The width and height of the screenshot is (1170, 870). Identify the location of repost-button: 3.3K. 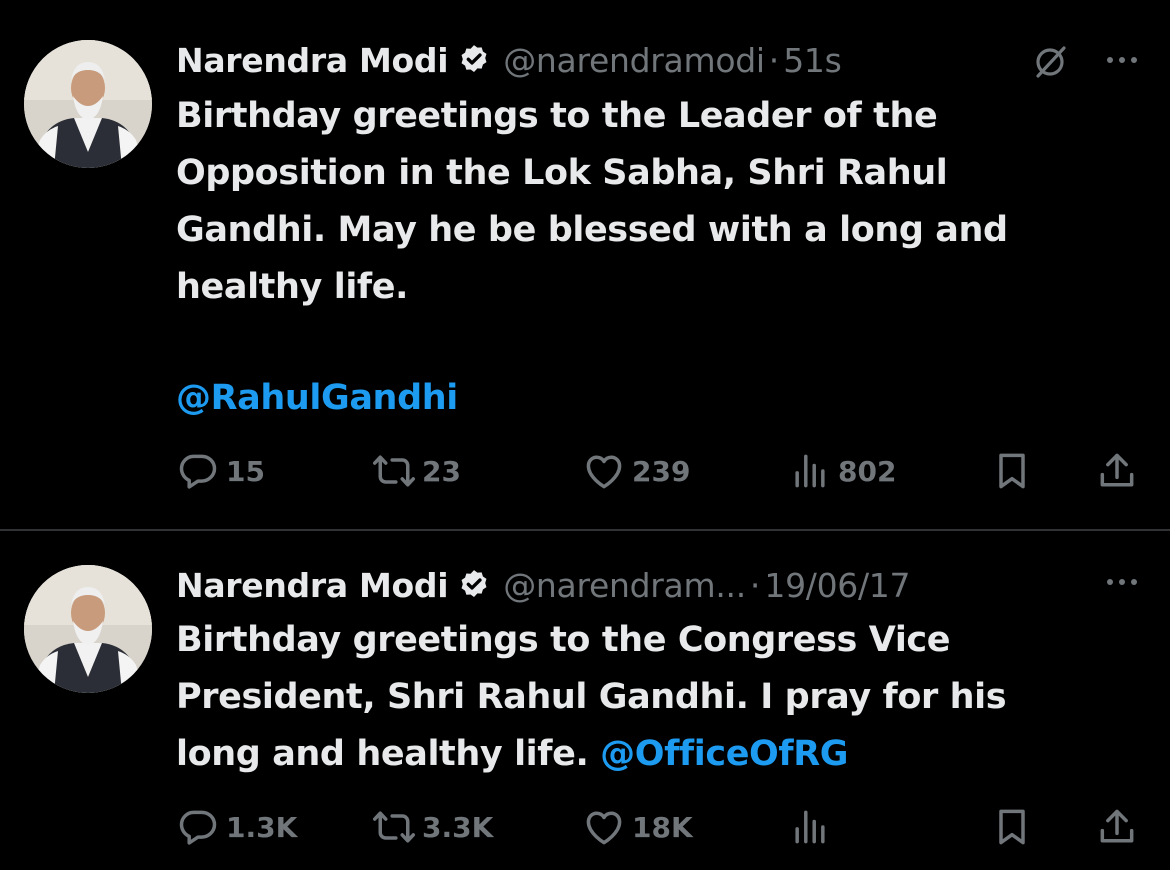
(432, 827).